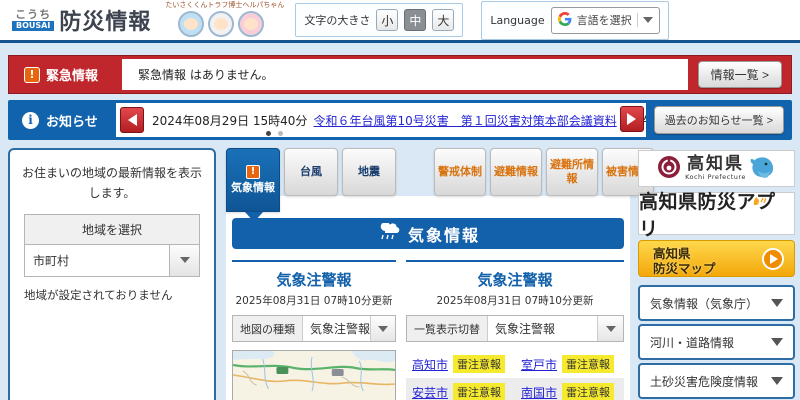 Image resolution: width=800 pixels, height=400 pixels. What do you see at coordinates (515, 328) in the screenshot?
I see `list-view-select: 一覧表示切替 気象注警報` at bounding box center [515, 328].